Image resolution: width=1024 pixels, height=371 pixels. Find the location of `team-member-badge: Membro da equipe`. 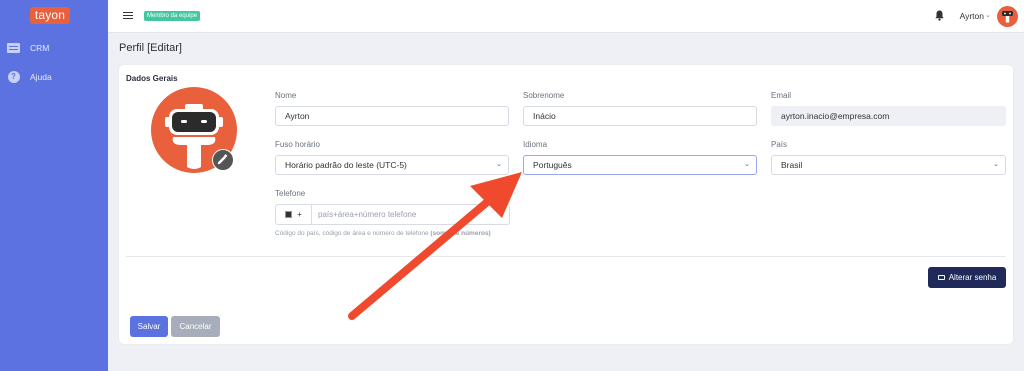

team-member-badge: Membro da equipe is located at coordinates (172, 16).